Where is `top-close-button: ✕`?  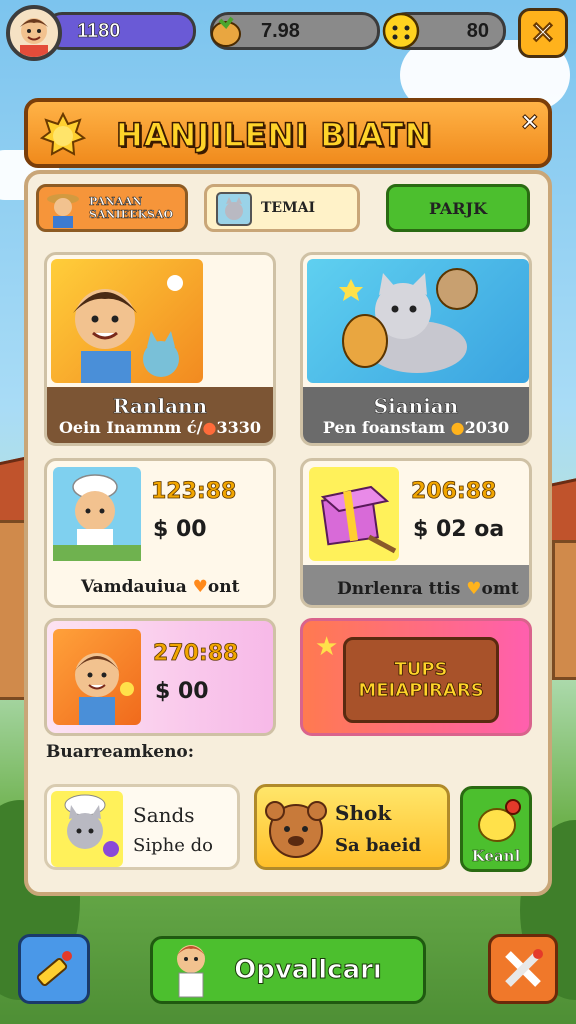 top-close-button: ✕ is located at coordinates (543, 33).